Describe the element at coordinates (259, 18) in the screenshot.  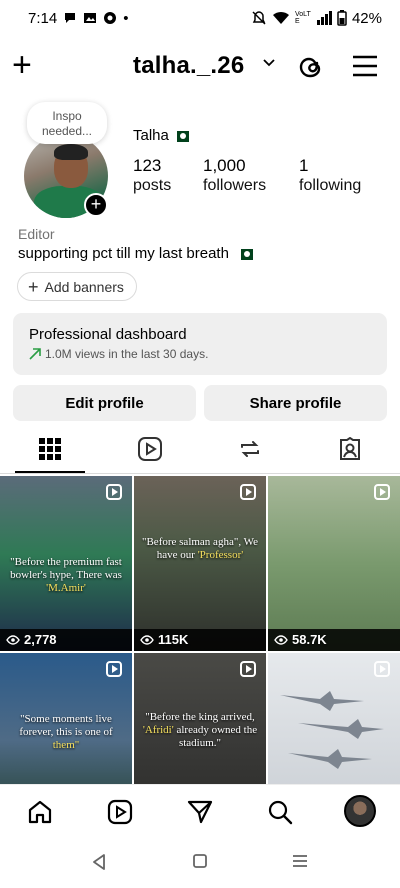
I see `mute-icon` at that location.